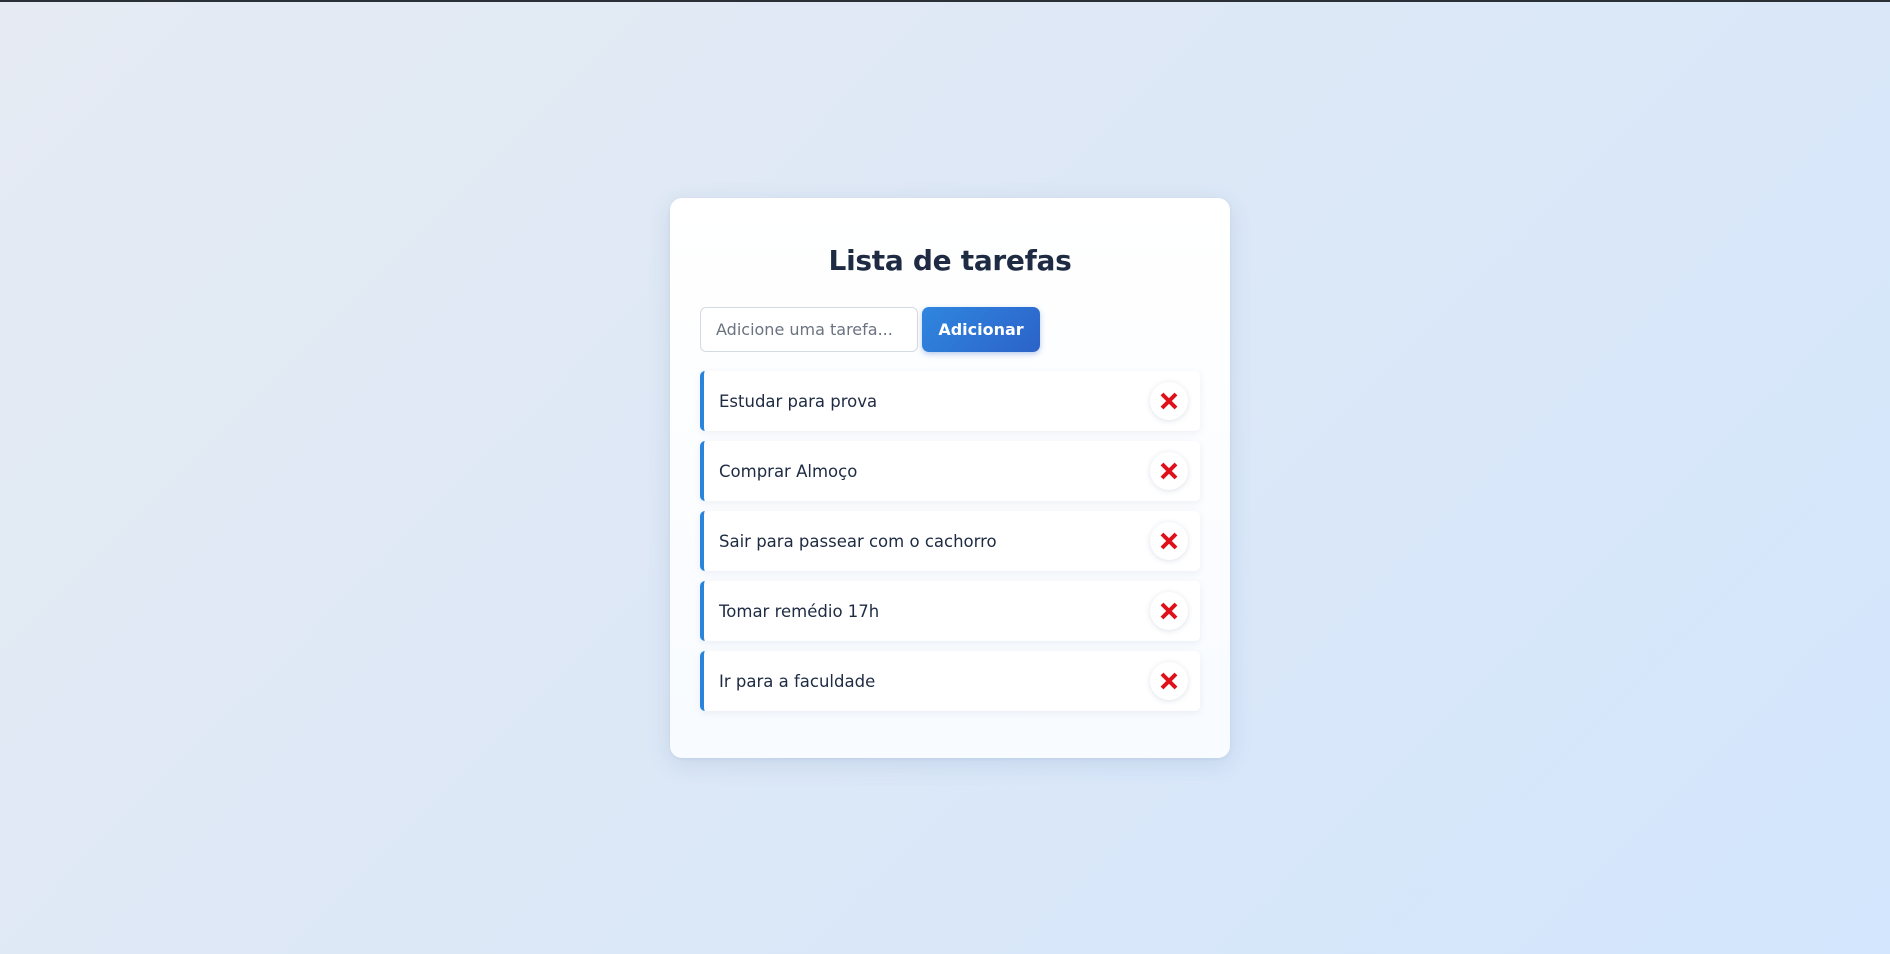 This screenshot has height=954, width=1890. What do you see at coordinates (799, 611) in the screenshot?
I see `task-text: Tomar remédio 17h` at bounding box center [799, 611].